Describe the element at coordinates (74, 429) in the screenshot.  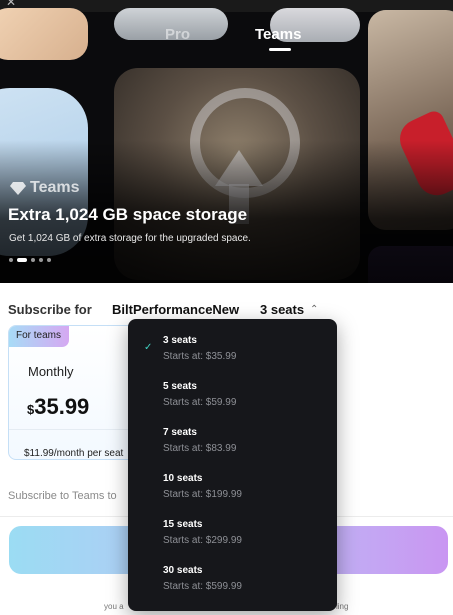
I see `card-divider` at that location.